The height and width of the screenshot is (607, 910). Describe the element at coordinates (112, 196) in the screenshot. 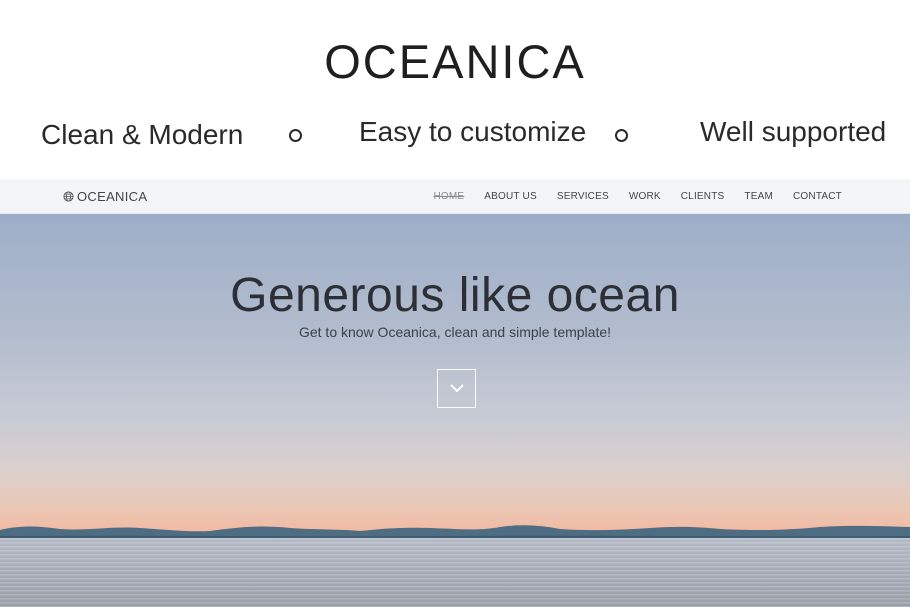

I see `brand-name: OCEANICA` at that location.